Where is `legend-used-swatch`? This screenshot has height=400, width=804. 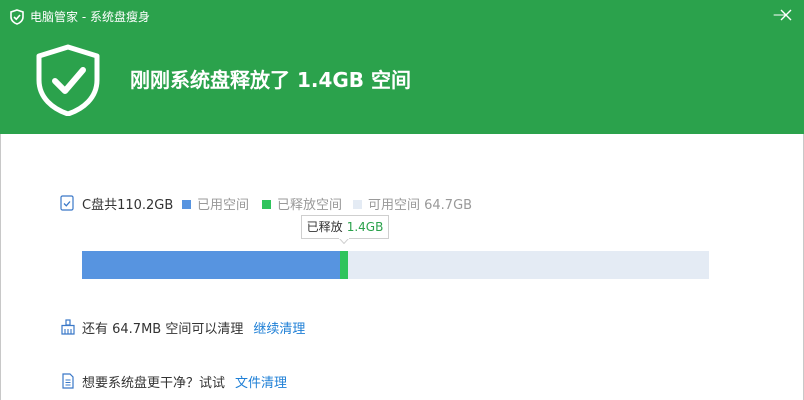 legend-used-swatch is located at coordinates (186, 204).